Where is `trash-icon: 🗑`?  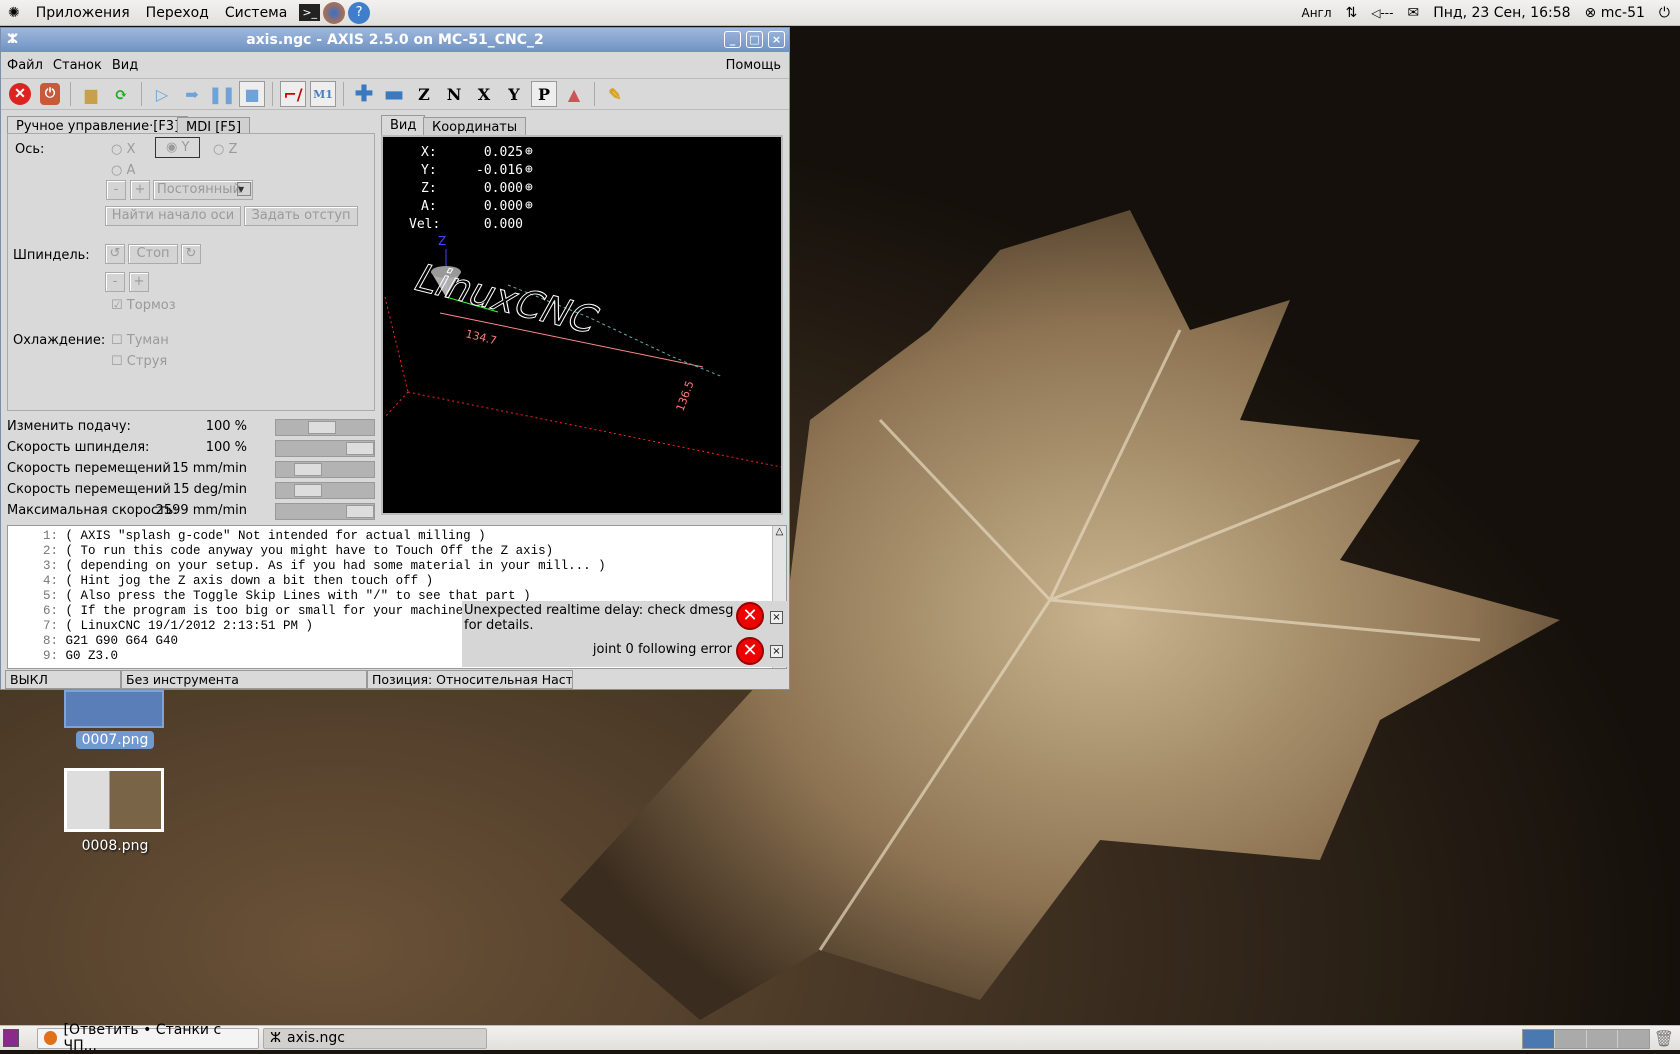 trash-icon: 🗑 is located at coordinates (1664, 1038).